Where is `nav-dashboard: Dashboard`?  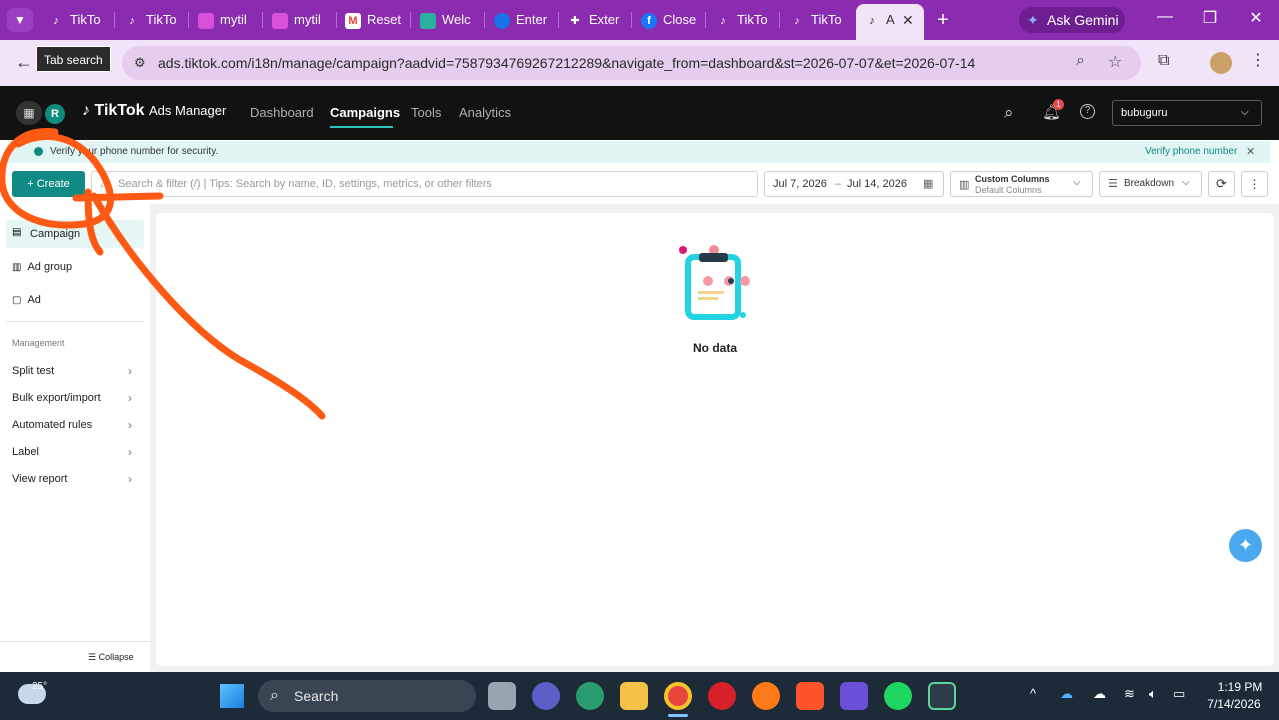 nav-dashboard: Dashboard is located at coordinates (282, 113).